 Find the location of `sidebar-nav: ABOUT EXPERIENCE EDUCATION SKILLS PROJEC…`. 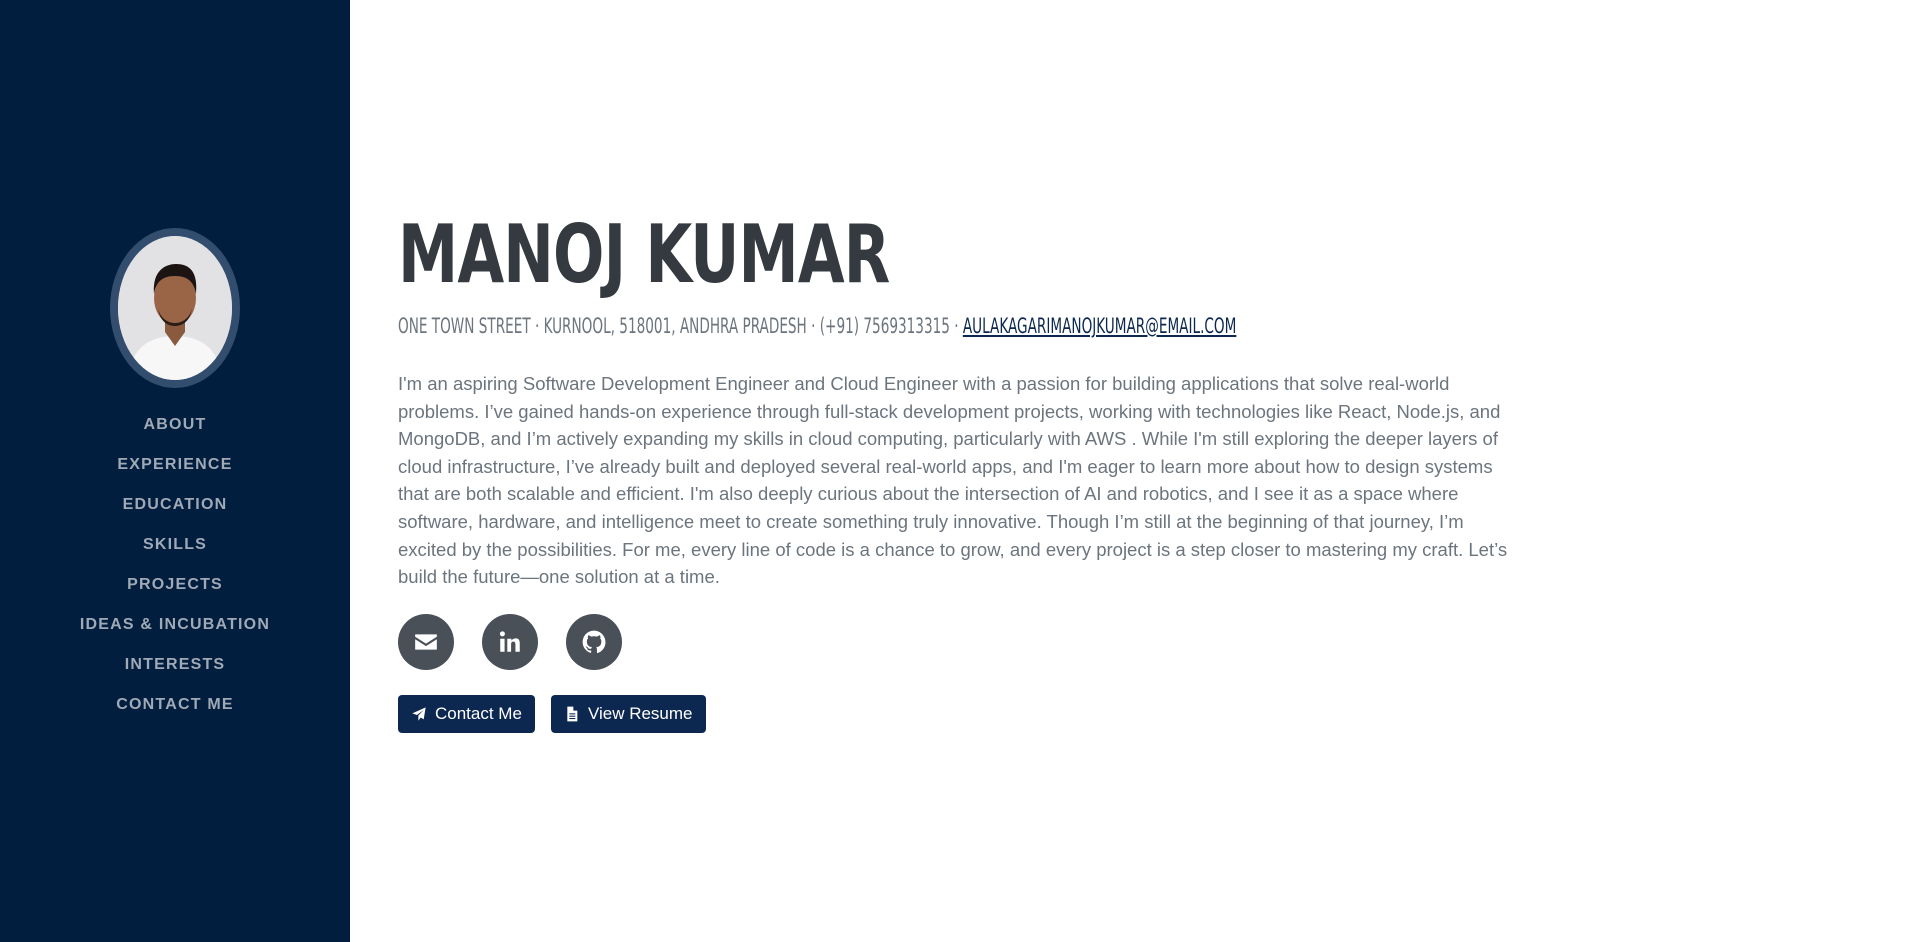

sidebar-nav: ABOUT EXPERIENCE EDUCATION SKILLS PROJEC… is located at coordinates (175, 572).